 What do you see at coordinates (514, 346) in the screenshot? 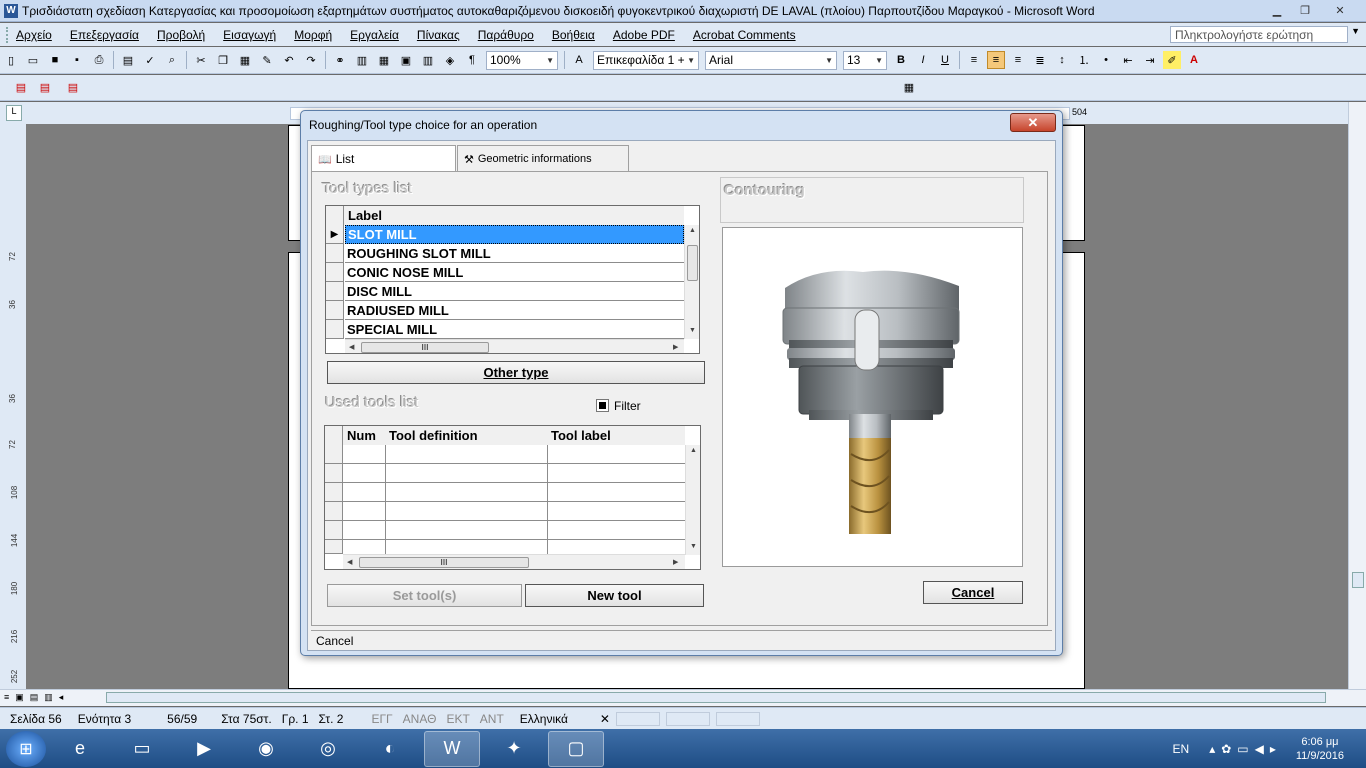
I see `tool-types-hscroll: ◀ III ▶` at bounding box center [514, 346].